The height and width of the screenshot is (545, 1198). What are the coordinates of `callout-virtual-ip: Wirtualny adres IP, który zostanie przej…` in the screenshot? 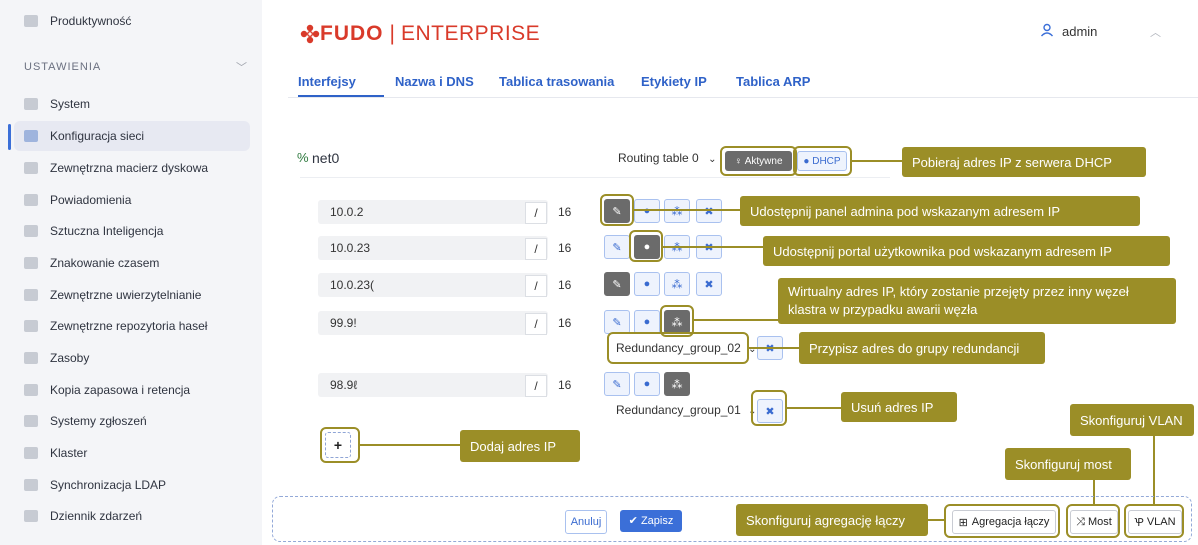 It's located at (977, 301).